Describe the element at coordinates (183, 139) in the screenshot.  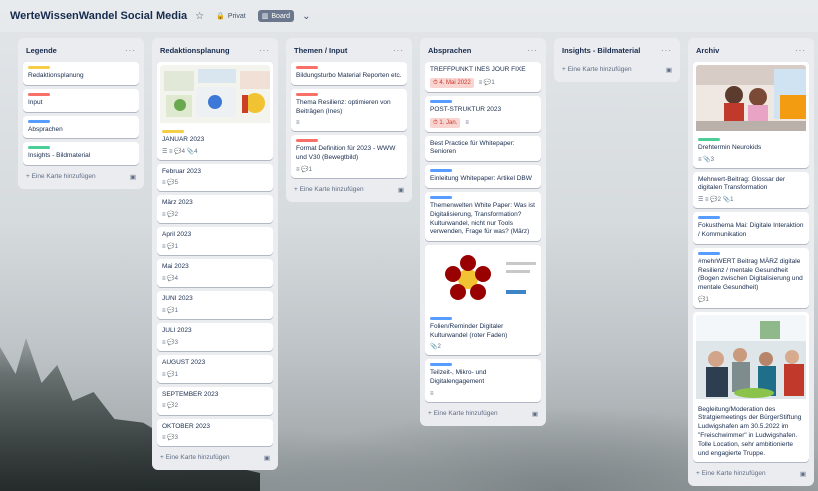
I see `card-title: JANUAR 2023` at that location.